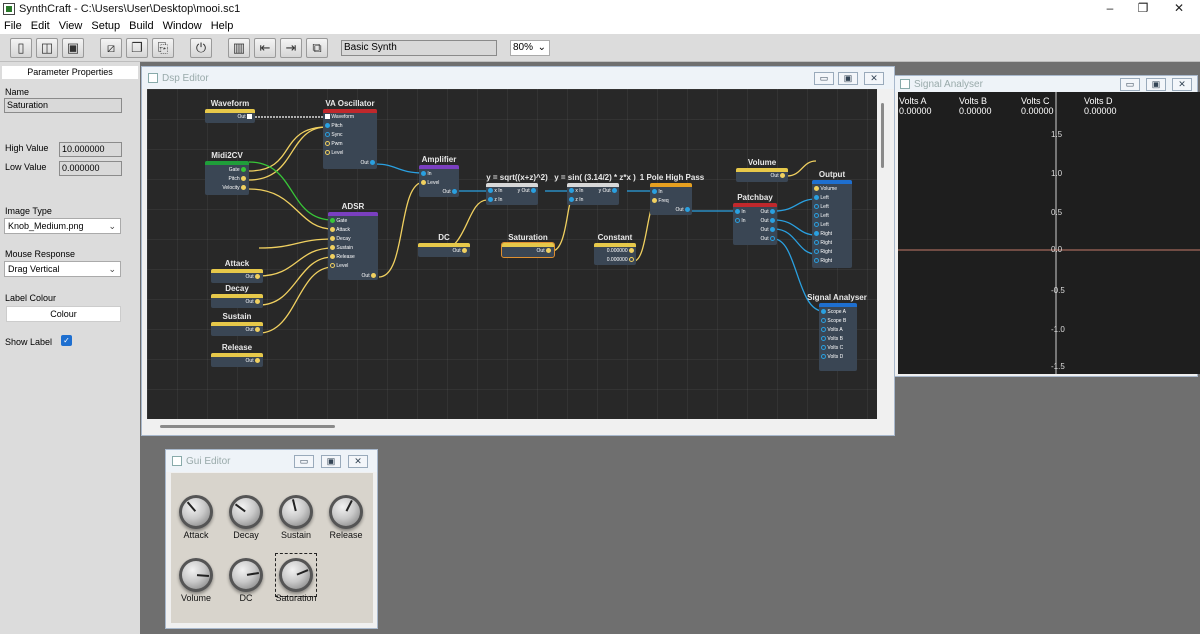 The image size is (1200, 634). What do you see at coordinates (1179, 9) in the screenshot?
I see `close-button: ✕` at bounding box center [1179, 9].